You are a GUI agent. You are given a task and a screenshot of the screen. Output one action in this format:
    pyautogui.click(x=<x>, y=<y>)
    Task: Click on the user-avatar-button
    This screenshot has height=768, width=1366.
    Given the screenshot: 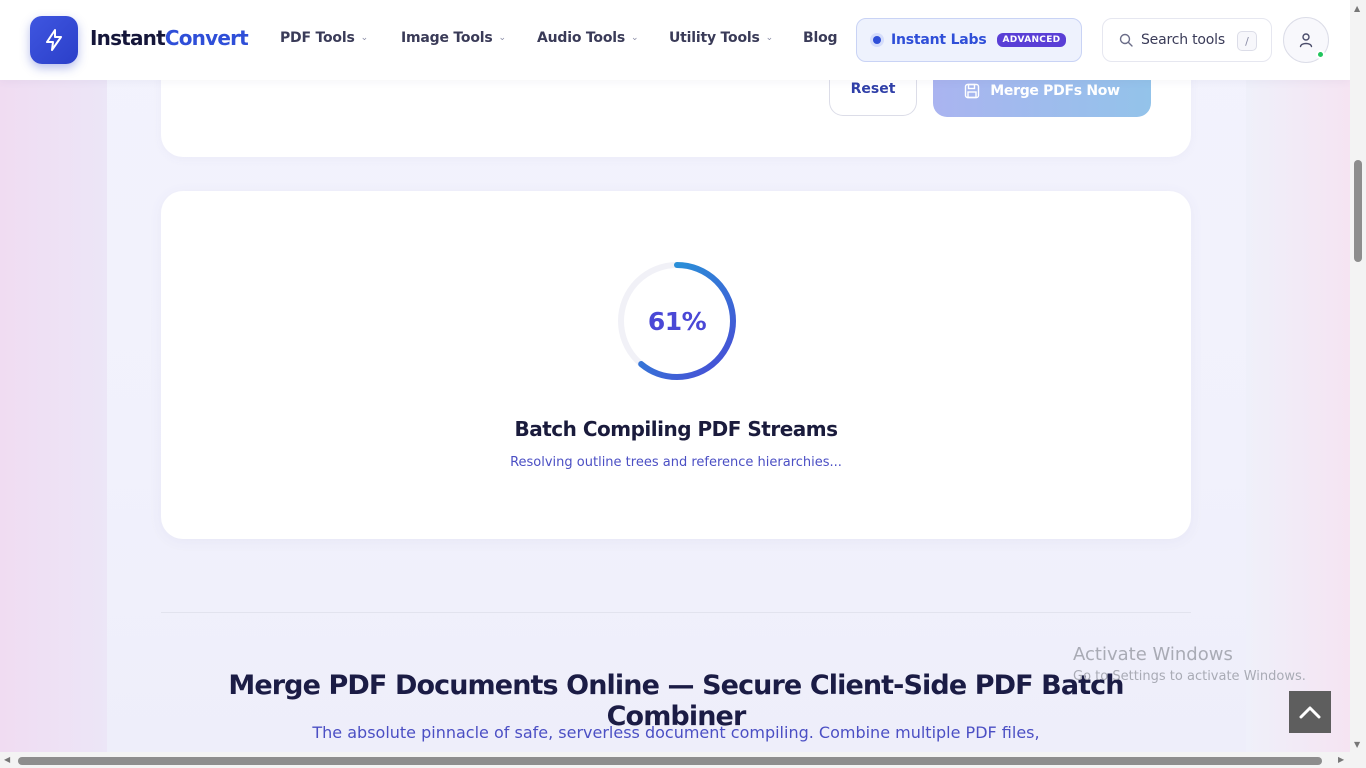 What is the action you would take?
    pyautogui.click(x=1306, y=40)
    